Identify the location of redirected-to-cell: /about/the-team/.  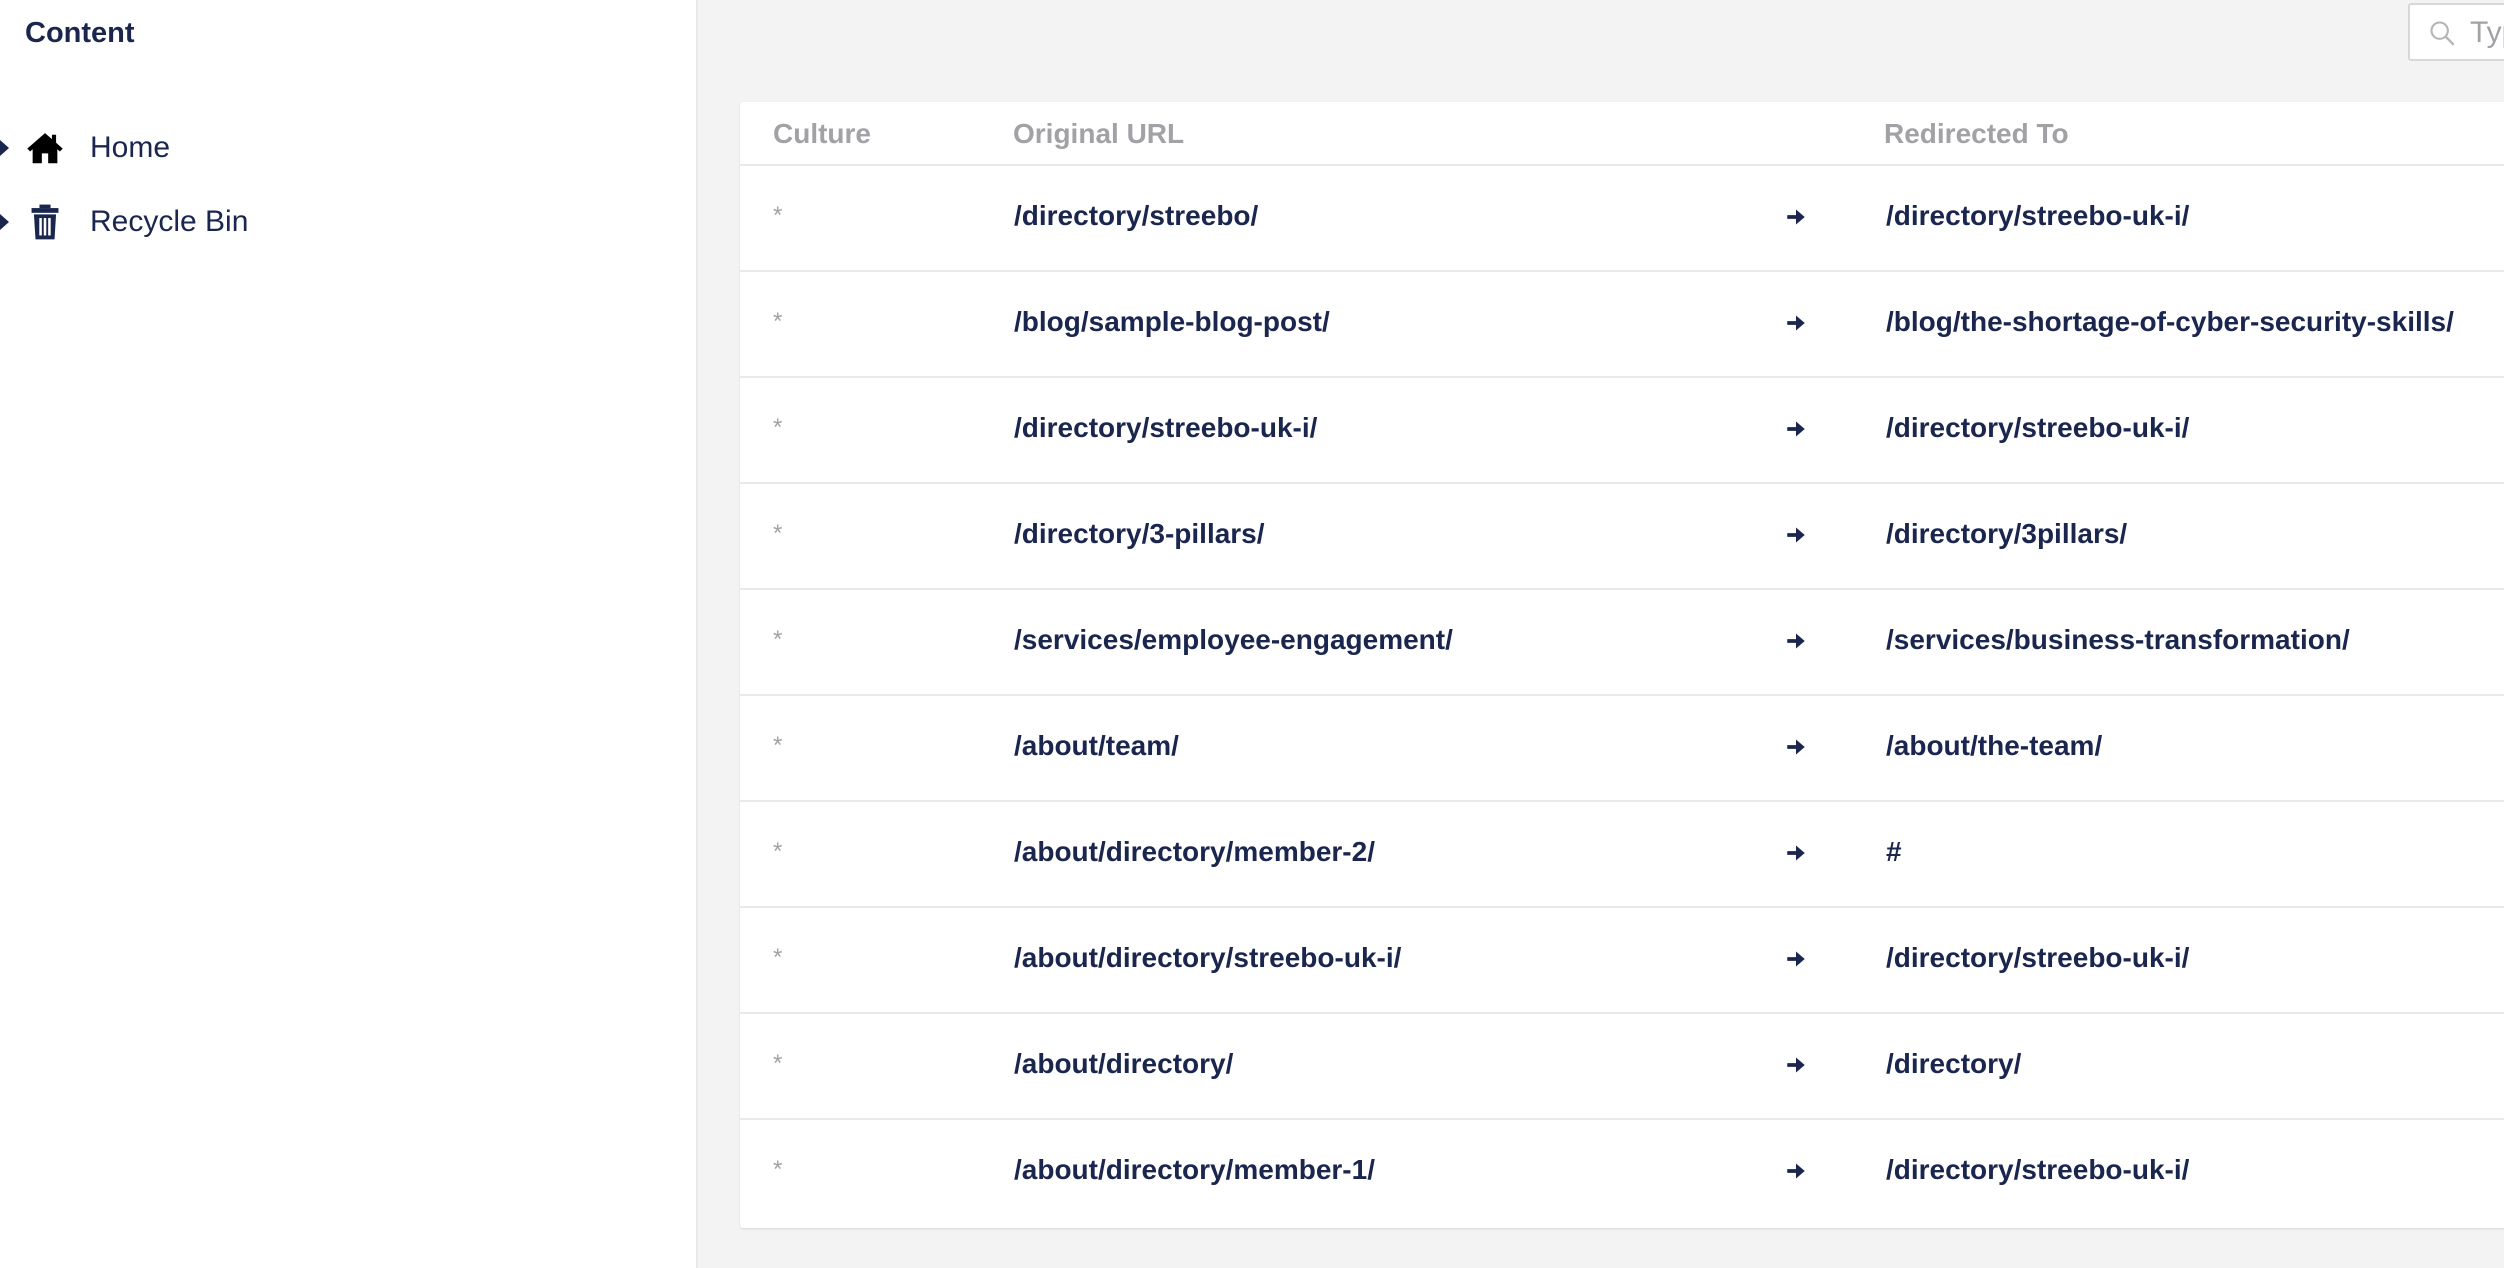
(1994, 745).